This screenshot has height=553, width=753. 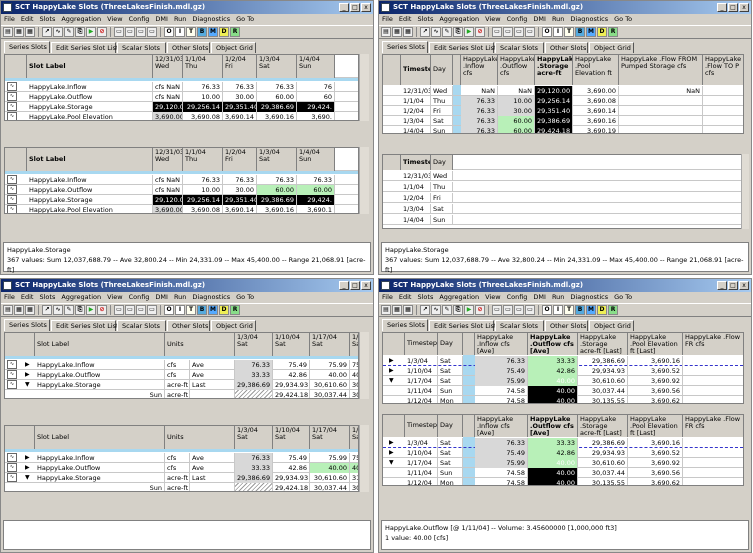 I want to click on menu-item: Go To, so click(x=245, y=19).